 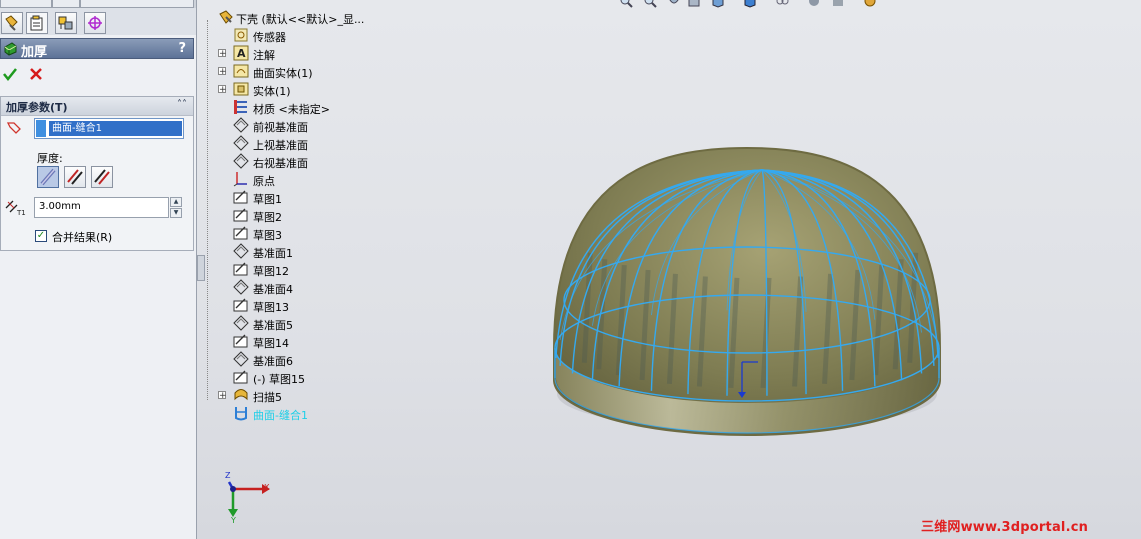 What do you see at coordinates (36, 74) in the screenshot?
I see `cancel-x-icon` at bounding box center [36, 74].